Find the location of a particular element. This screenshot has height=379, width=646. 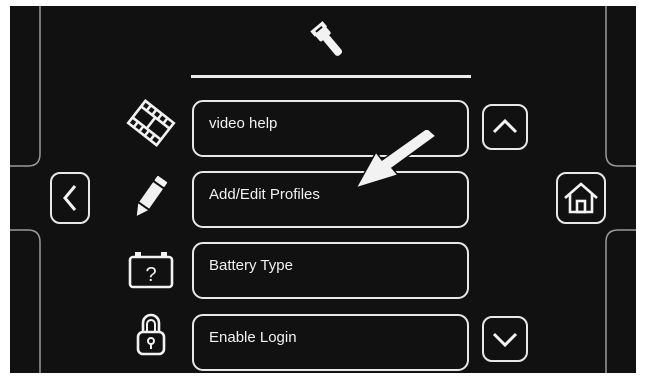

pencil-icon is located at coordinates (152, 195).